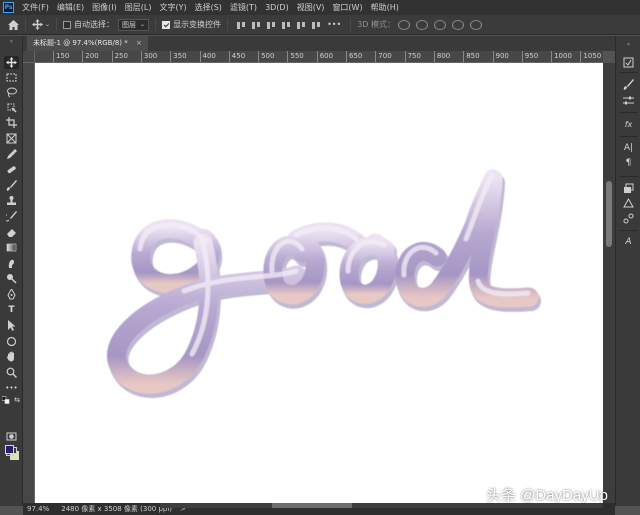 This screenshot has width=640, height=515. I want to click on zoom-level: 97.4%, so click(39, 509).